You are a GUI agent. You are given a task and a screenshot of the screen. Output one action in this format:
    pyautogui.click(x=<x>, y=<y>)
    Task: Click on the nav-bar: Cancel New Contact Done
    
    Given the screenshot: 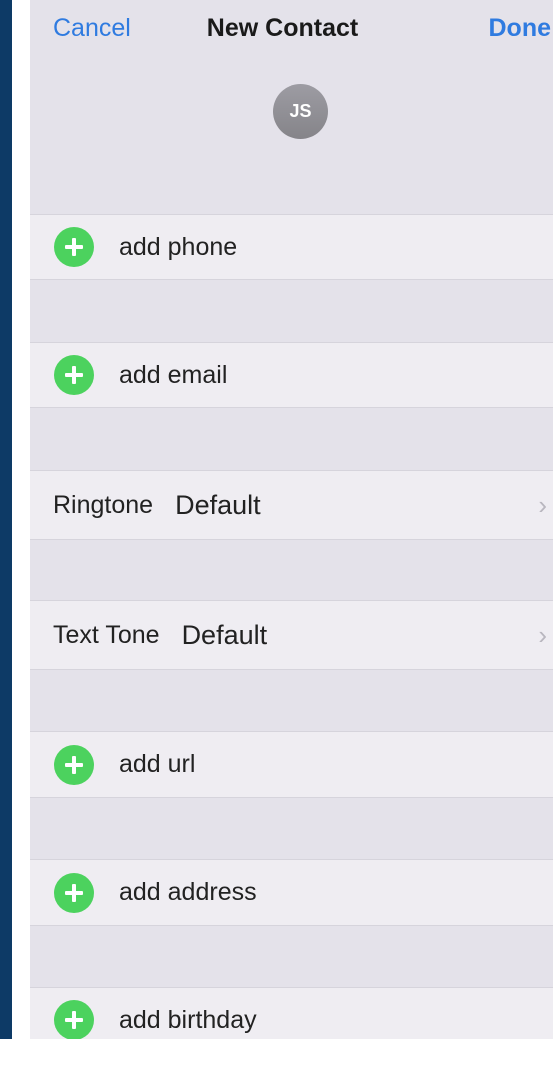 What is the action you would take?
    pyautogui.click(x=291, y=35)
    